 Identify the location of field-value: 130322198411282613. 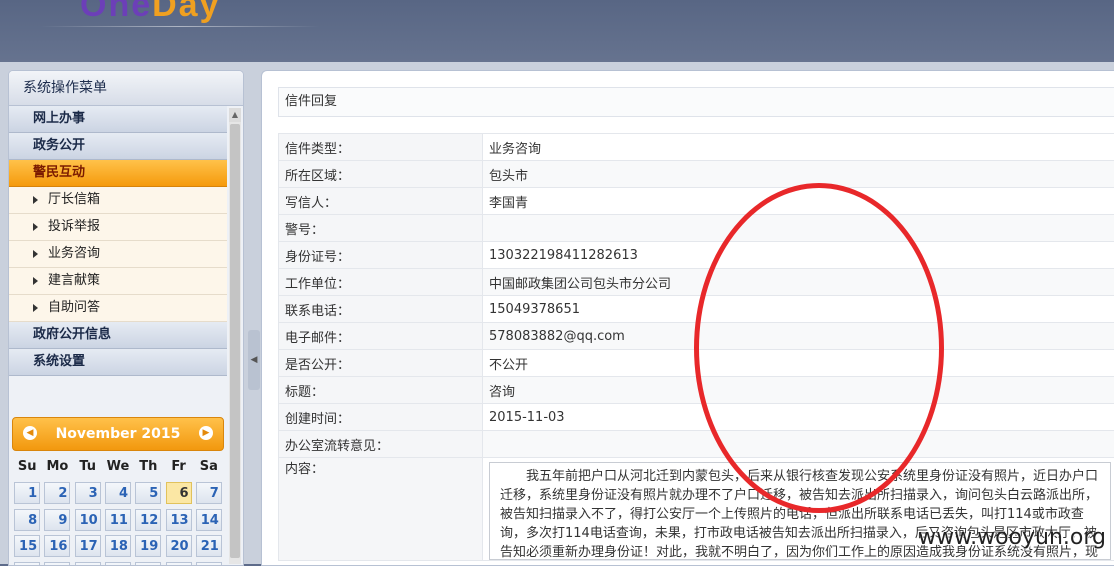
(798, 255).